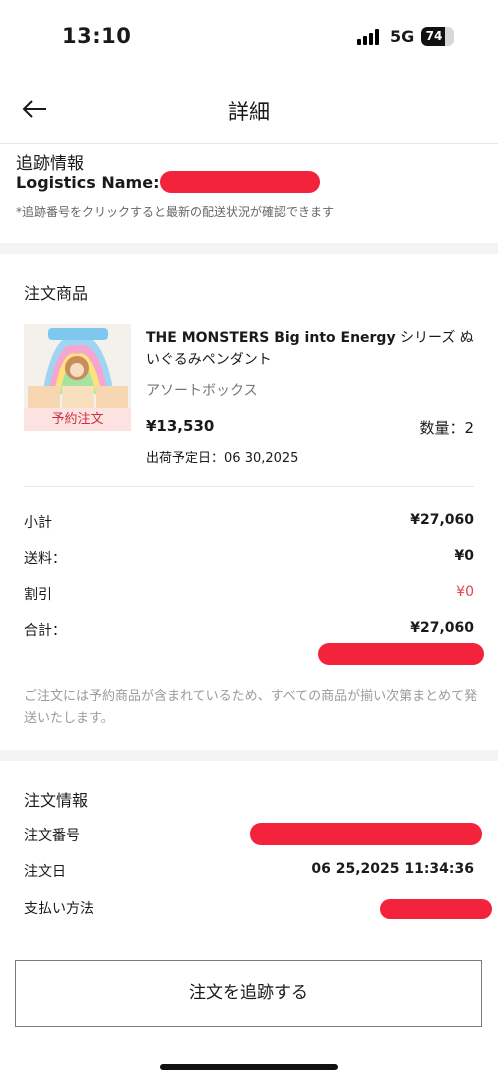 This screenshot has width=498, height=1080. Describe the element at coordinates (370, 37) in the screenshot. I see `cellular-signal-icon` at that location.